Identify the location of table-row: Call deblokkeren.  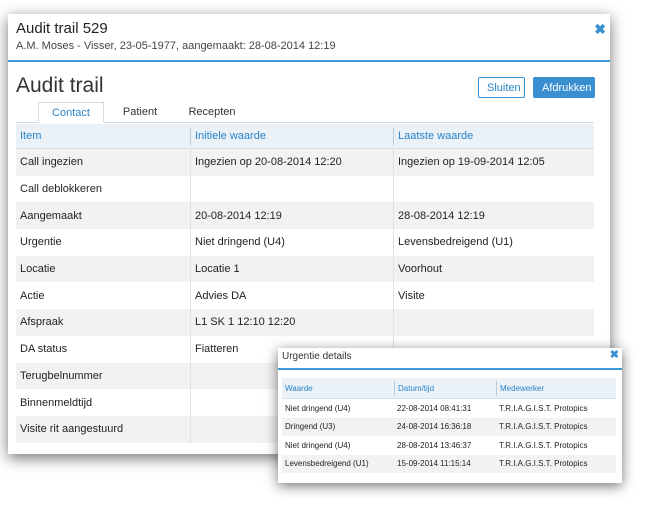
(305, 189).